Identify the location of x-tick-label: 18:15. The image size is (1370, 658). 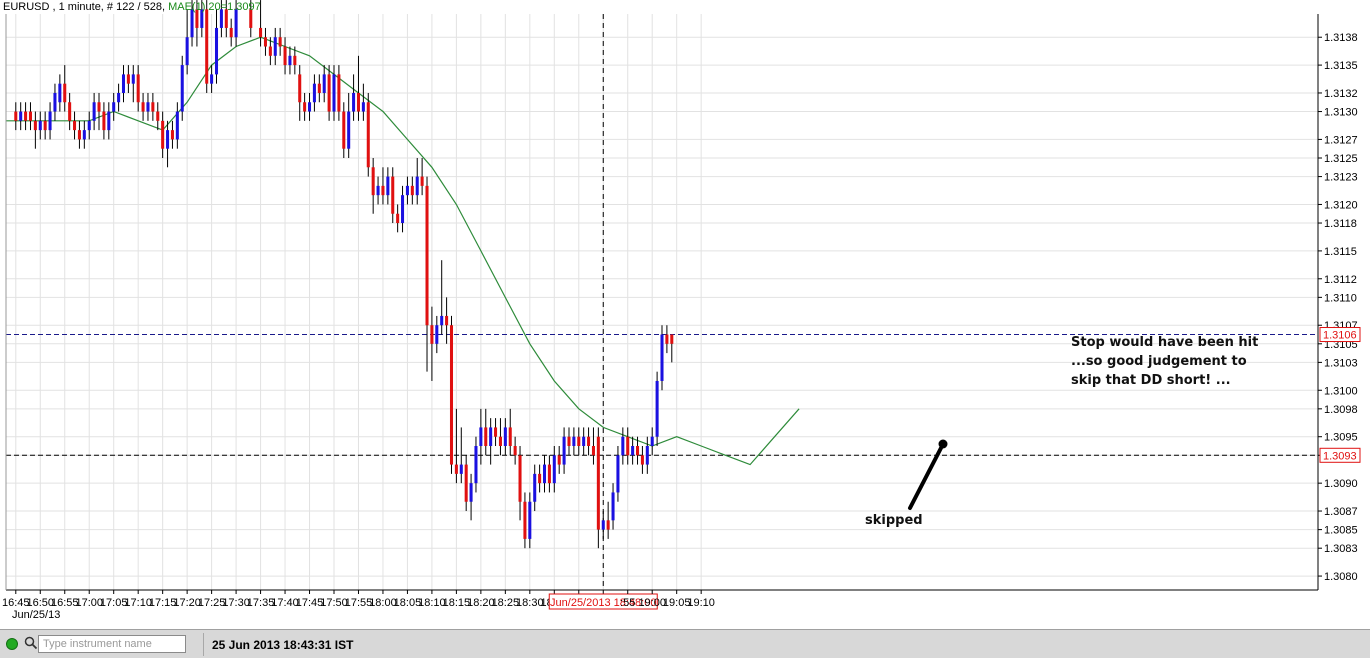
(457, 603).